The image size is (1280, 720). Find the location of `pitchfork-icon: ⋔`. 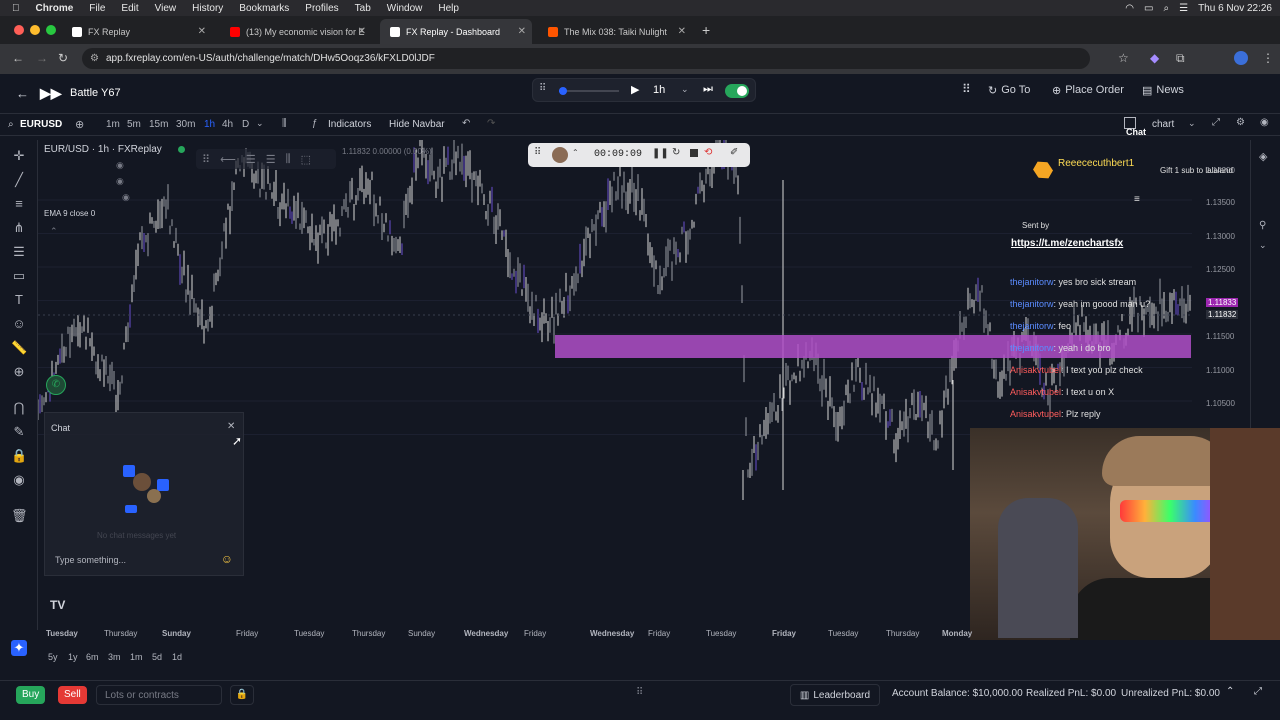

pitchfork-icon: ⋔ is located at coordinates (19, 228).